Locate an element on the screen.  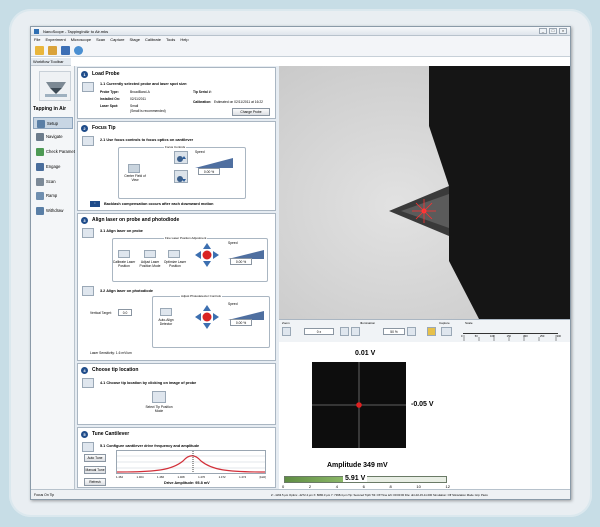
sidebar-item-setup: Setup is located at coordinates (53, 123).